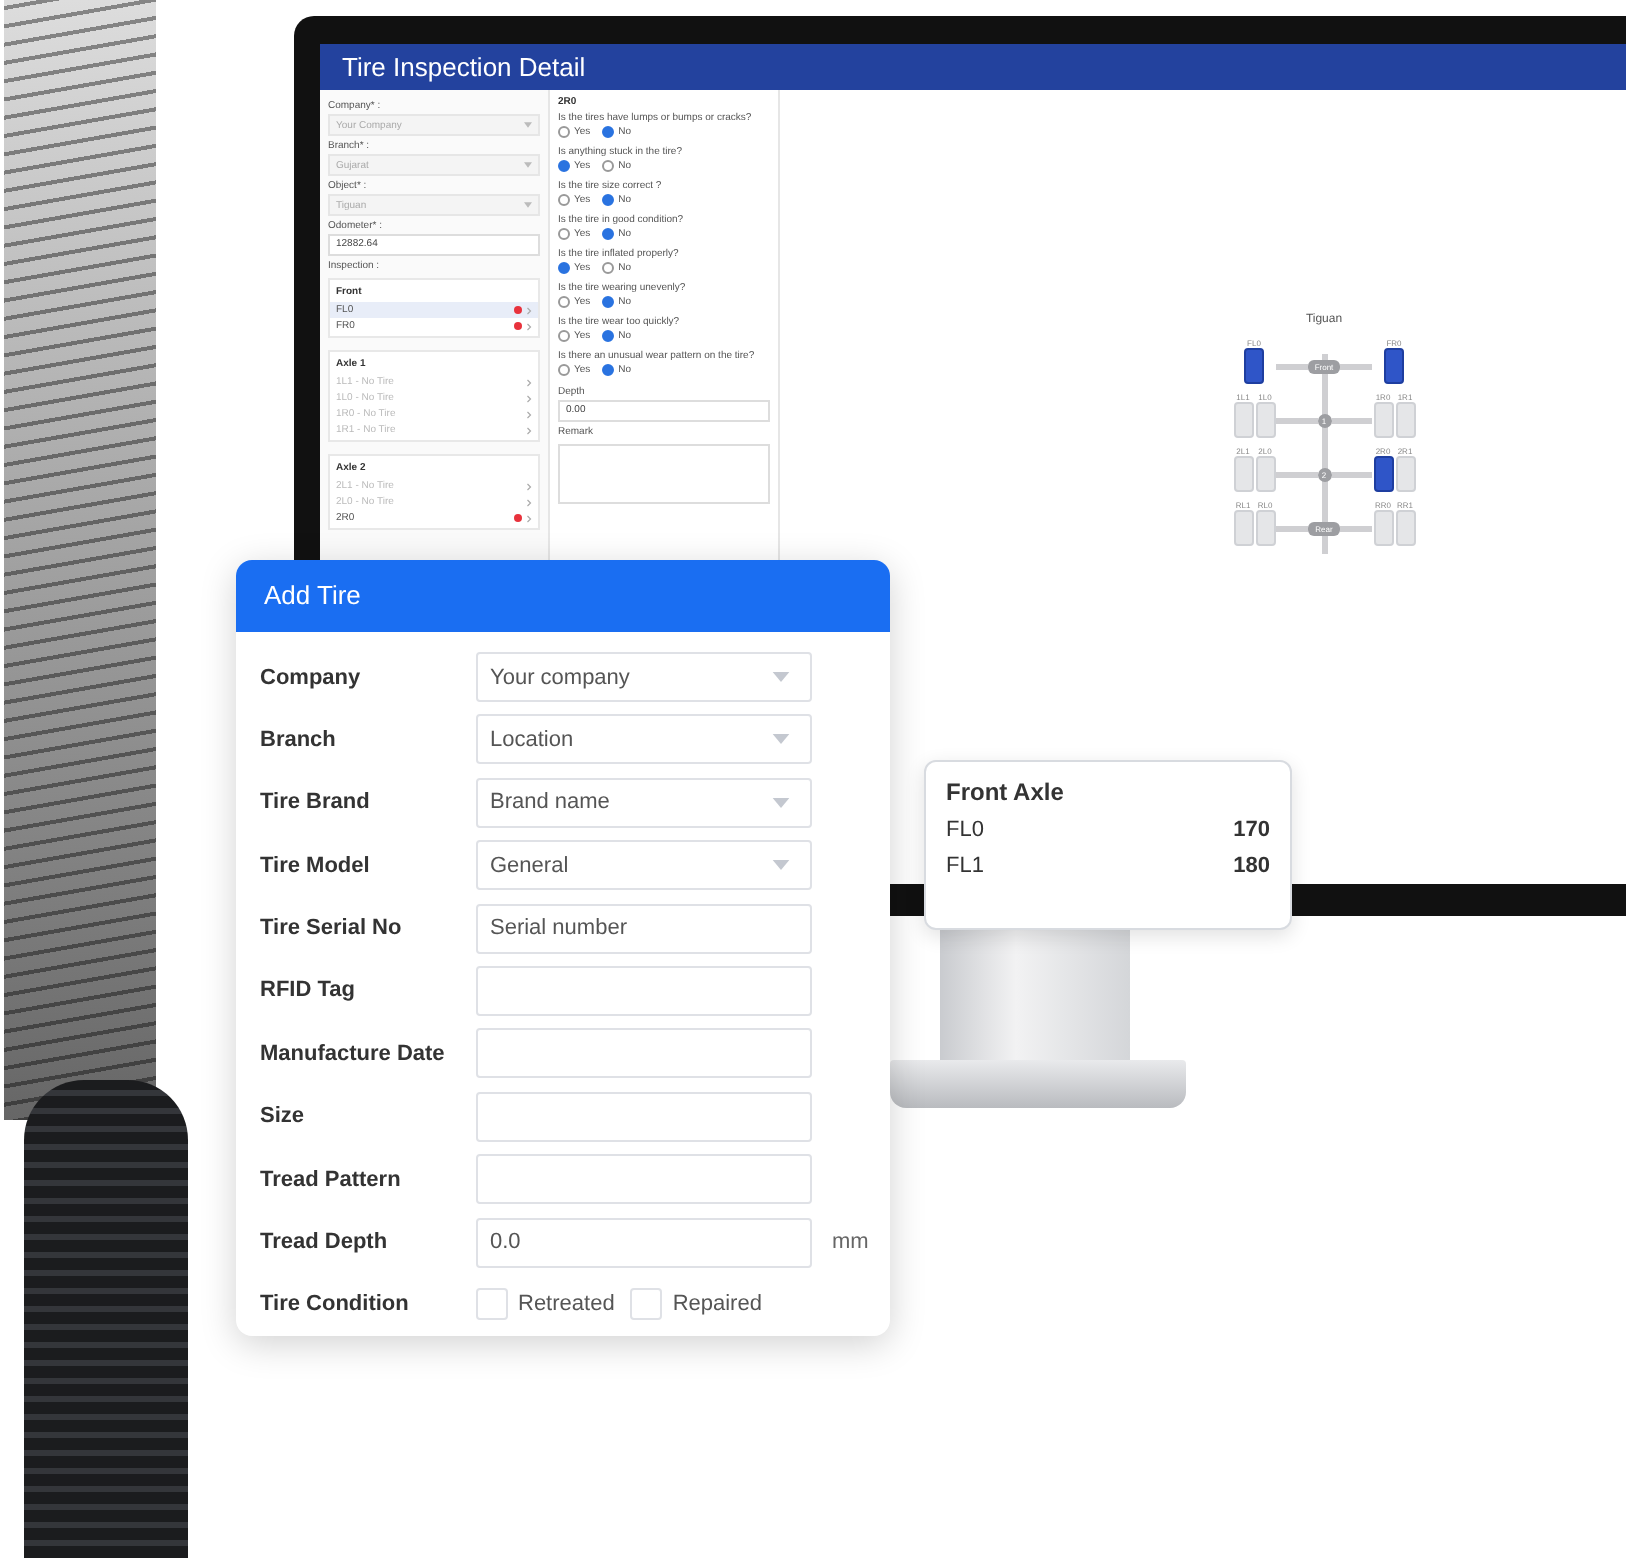  I want to click on remark-field, so click(664, 474).